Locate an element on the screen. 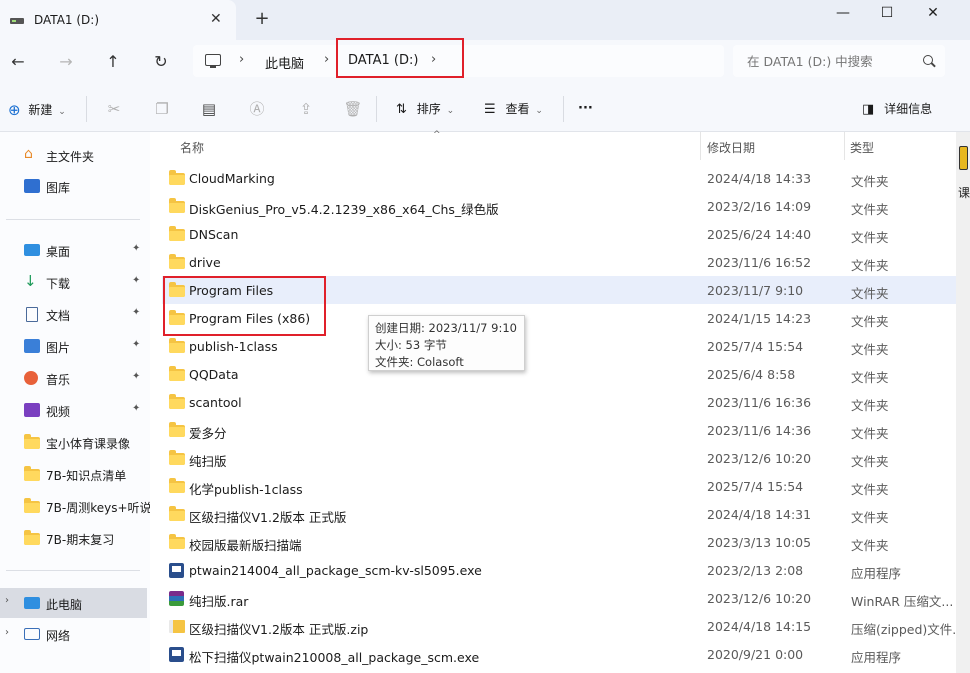 The width and height of the screenshot is (970, 673). file-row: drive 2023/11/6 16:52 文件夹 is located at coordinates (559, 262).